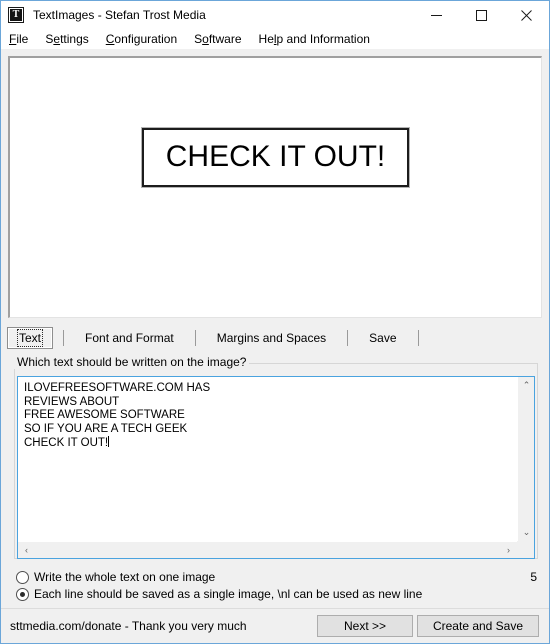  What do you see at coordinates (525, 459) in the screenshot?
I see `vertical-scrollbar: ⌃ ⌄` at bounding box center [525, 459].